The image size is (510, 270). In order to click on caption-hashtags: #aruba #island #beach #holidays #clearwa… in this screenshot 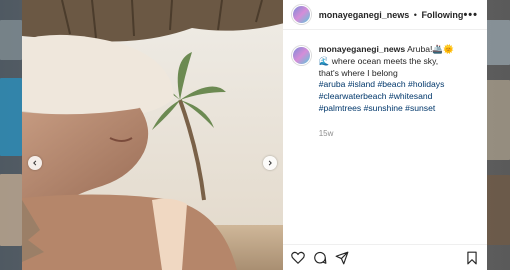, I will do `click(389, 96)`.